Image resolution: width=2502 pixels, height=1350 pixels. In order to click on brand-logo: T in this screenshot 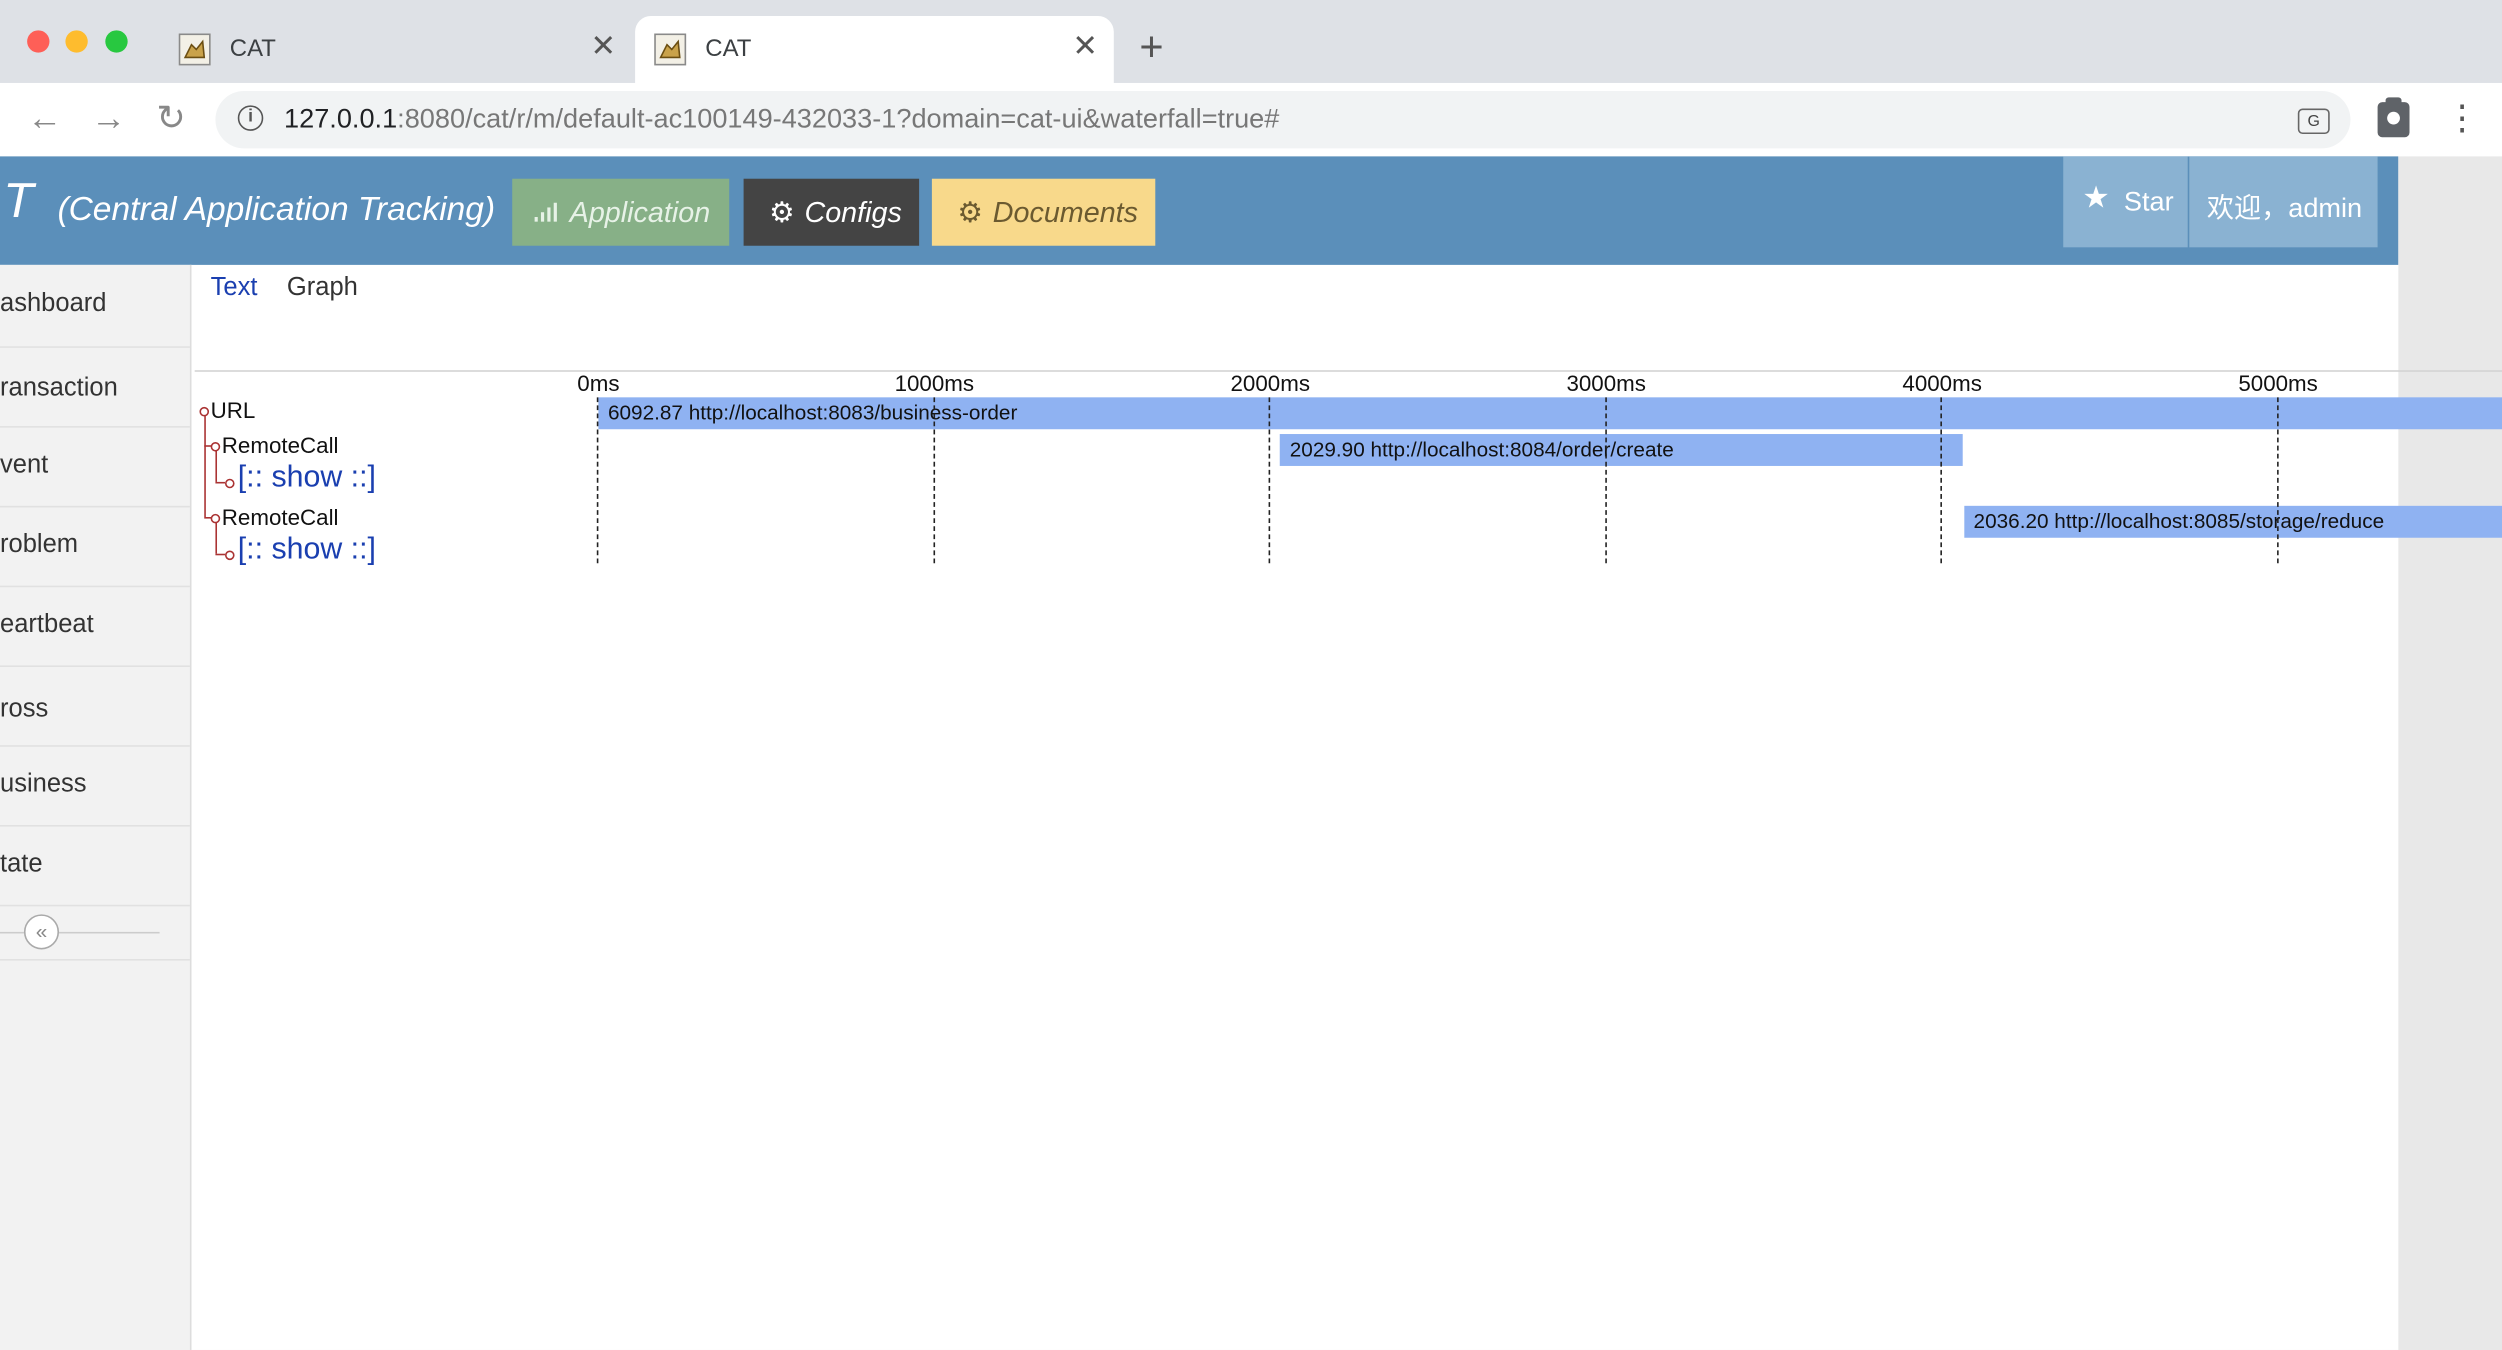, I will do `click(18, 200)`.